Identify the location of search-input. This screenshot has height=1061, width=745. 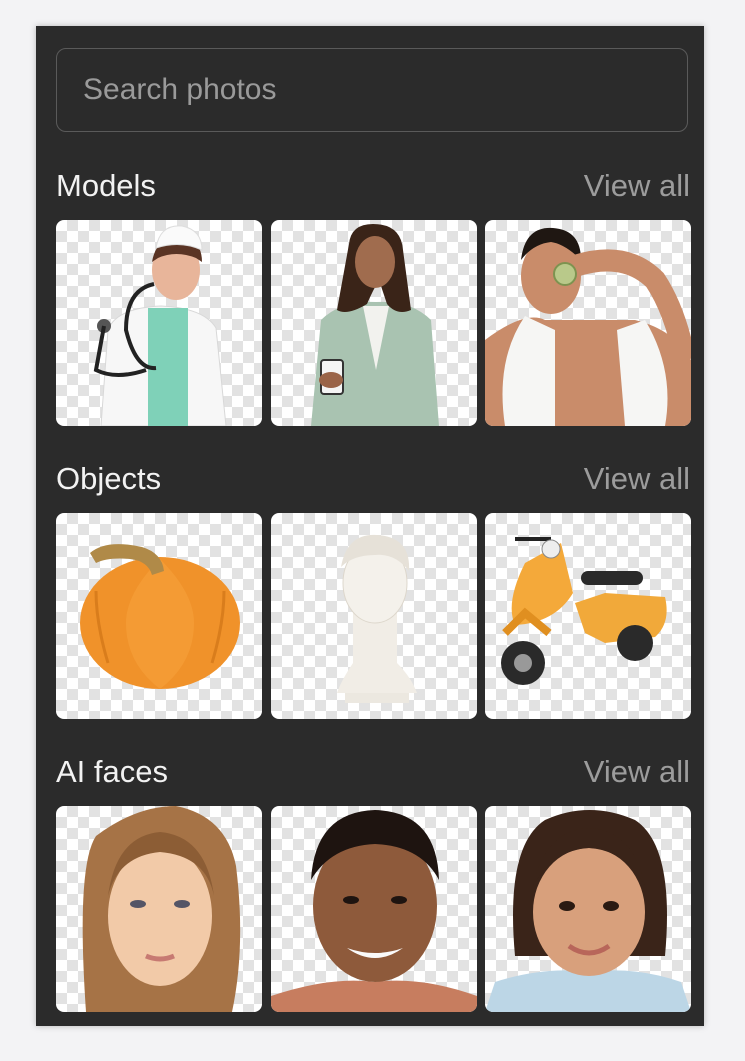
(372, 90).